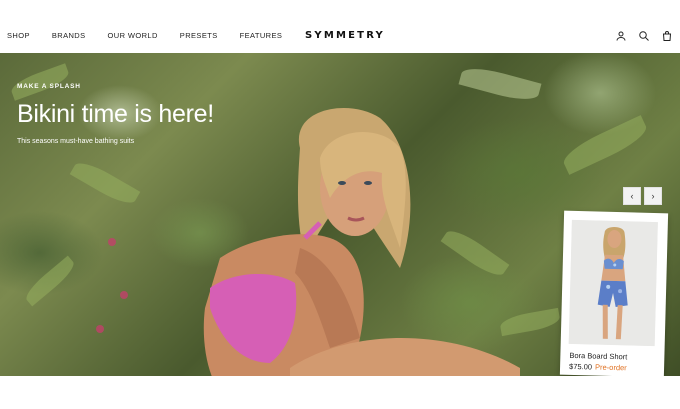  I want to click on account-icon, so click(620, 35).